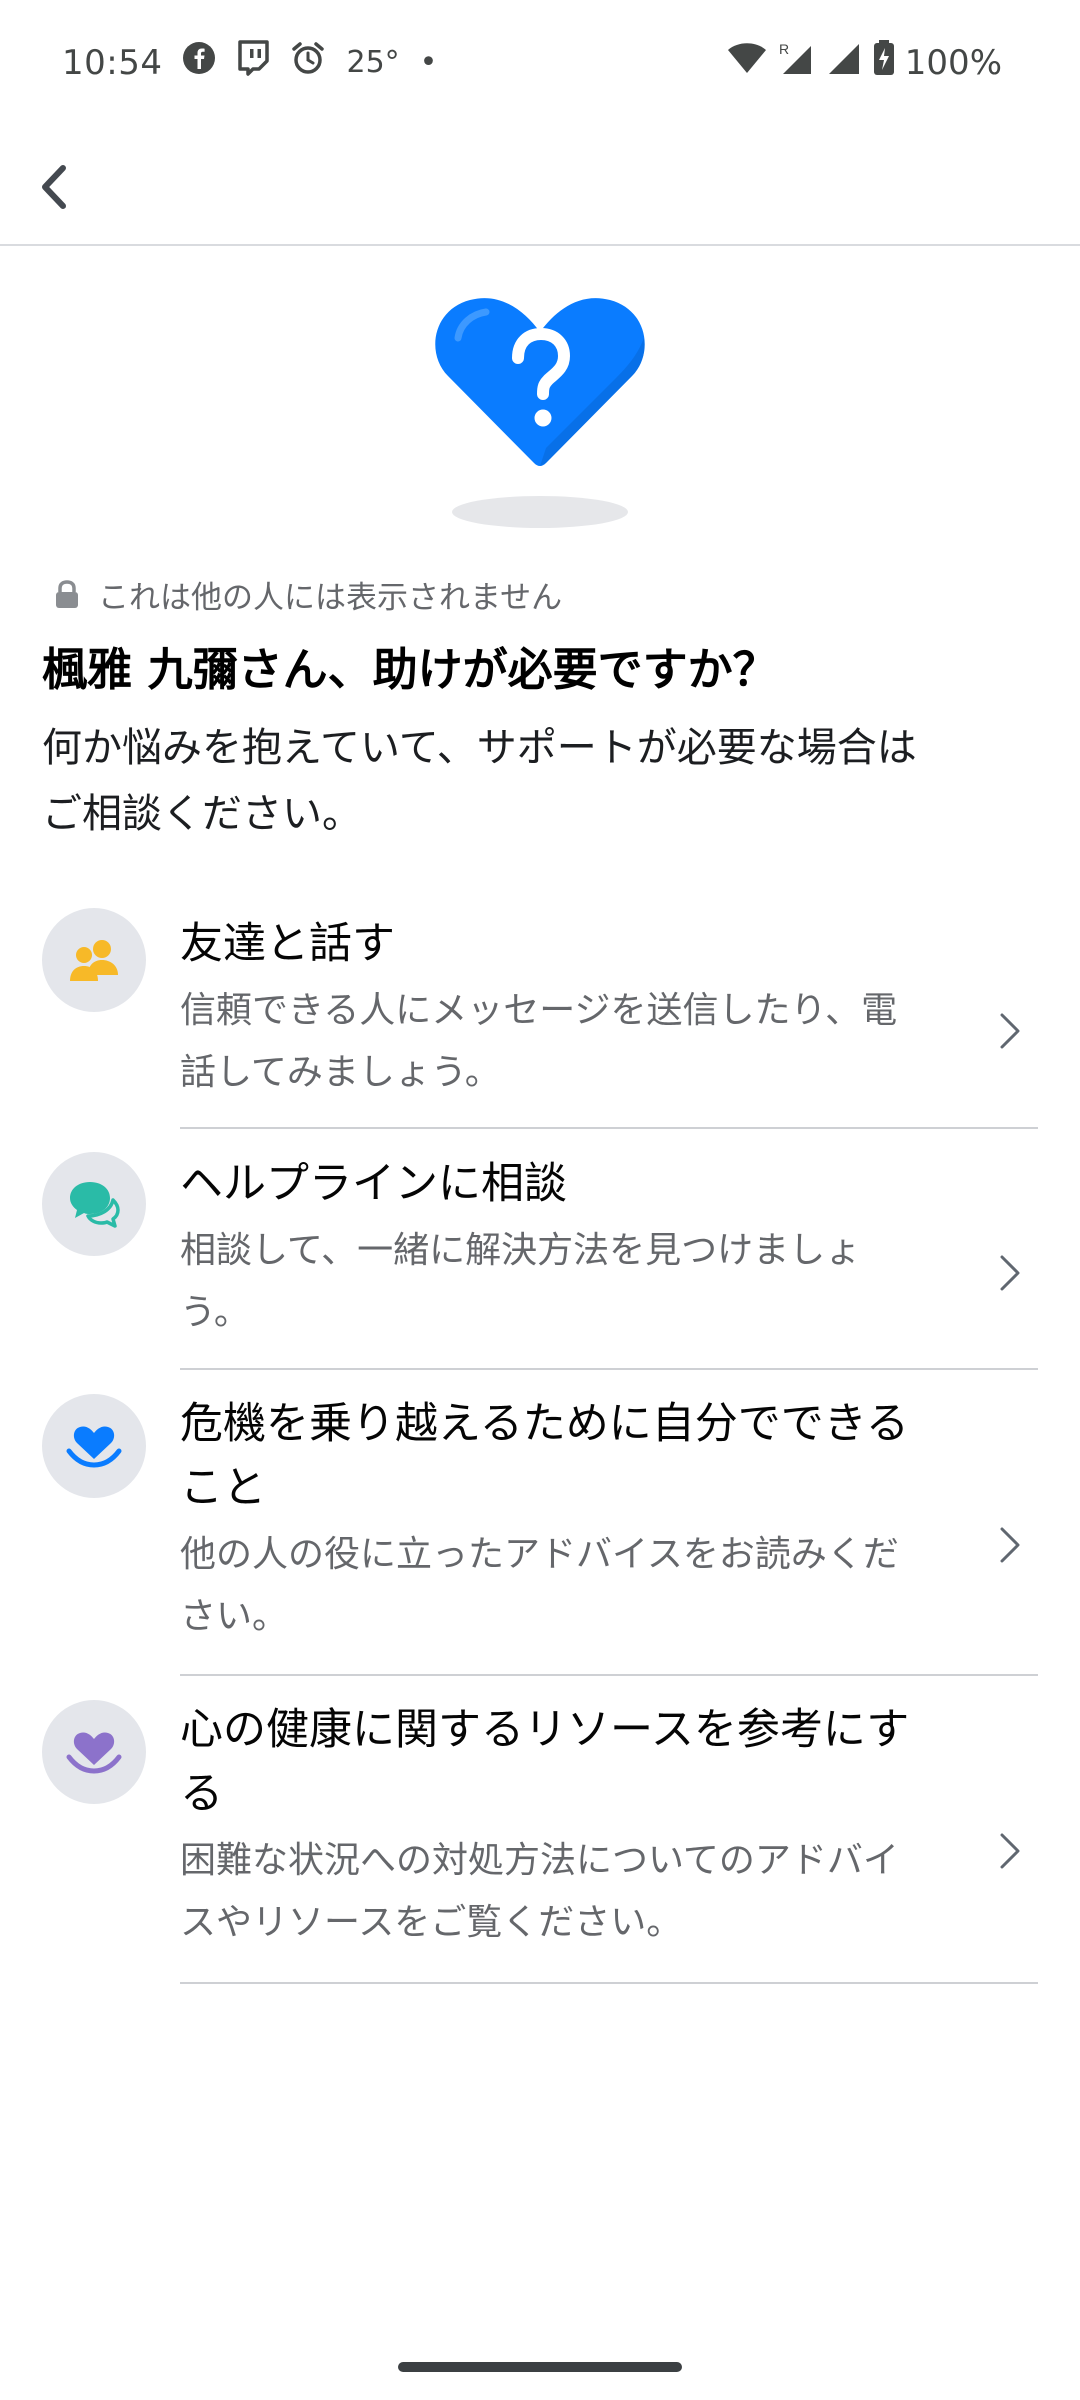  Describe the element at coordinates (539, 1010) in the screenshot. I see `option-description-line: 信頼できる人にメッセージを送信したり、電` at that location.